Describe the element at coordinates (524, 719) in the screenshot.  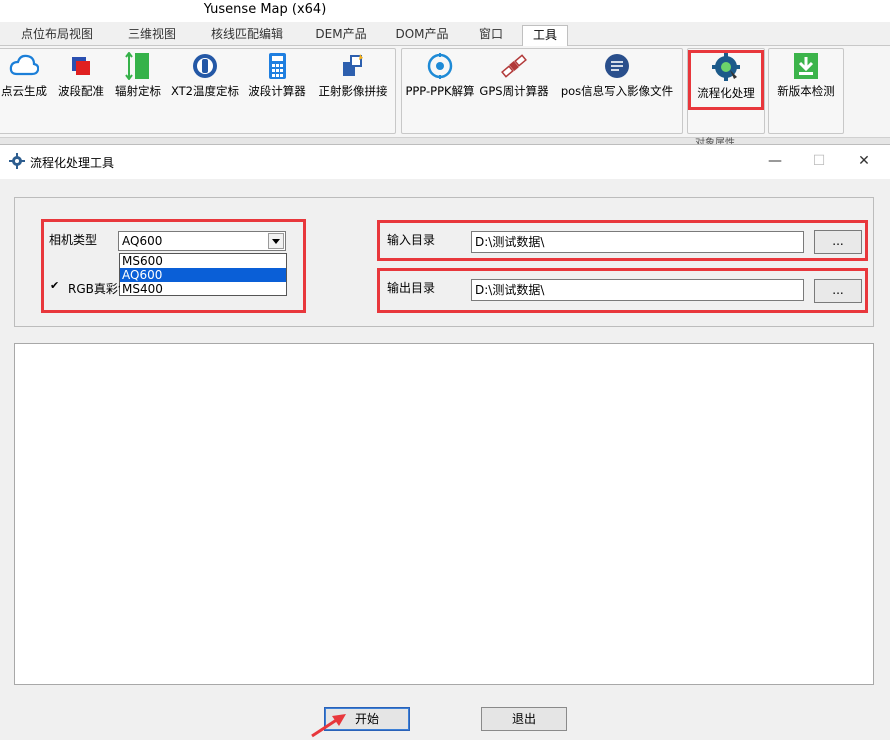
I see `exit-button: 退出` at that location.